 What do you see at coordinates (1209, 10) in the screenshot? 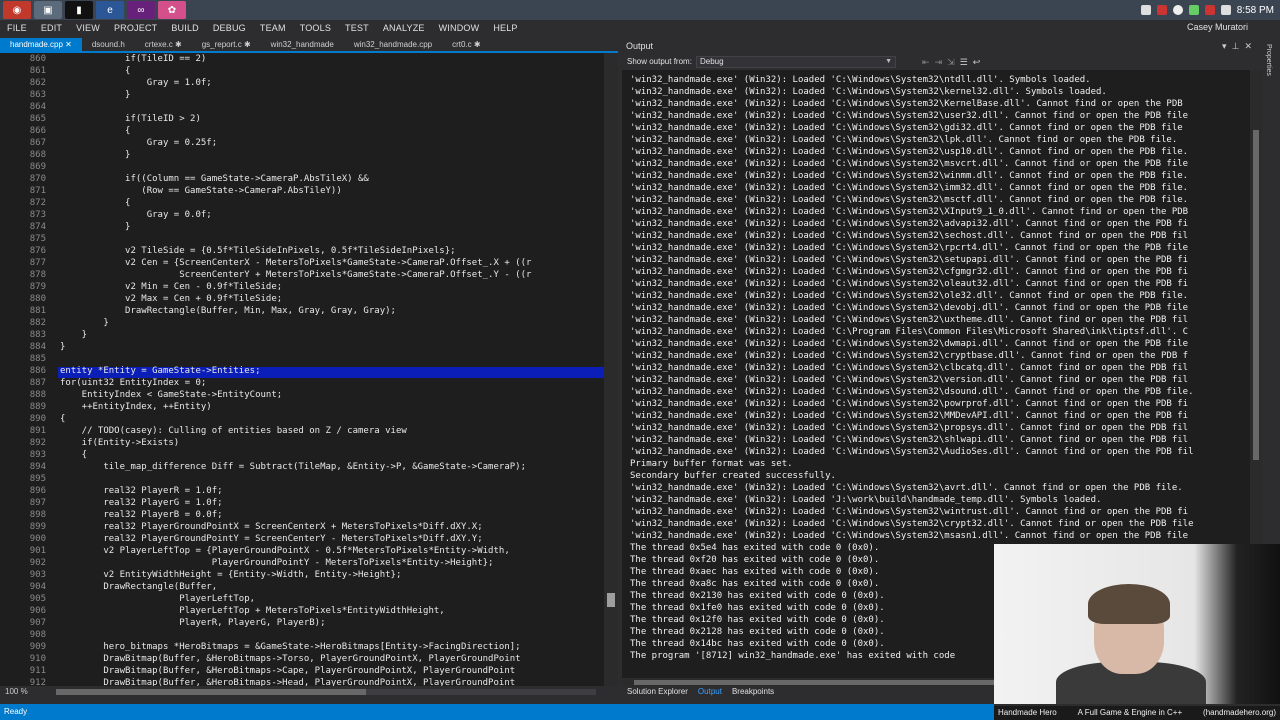
I see `antivirus-icon` at bounding box center [1209, 10].